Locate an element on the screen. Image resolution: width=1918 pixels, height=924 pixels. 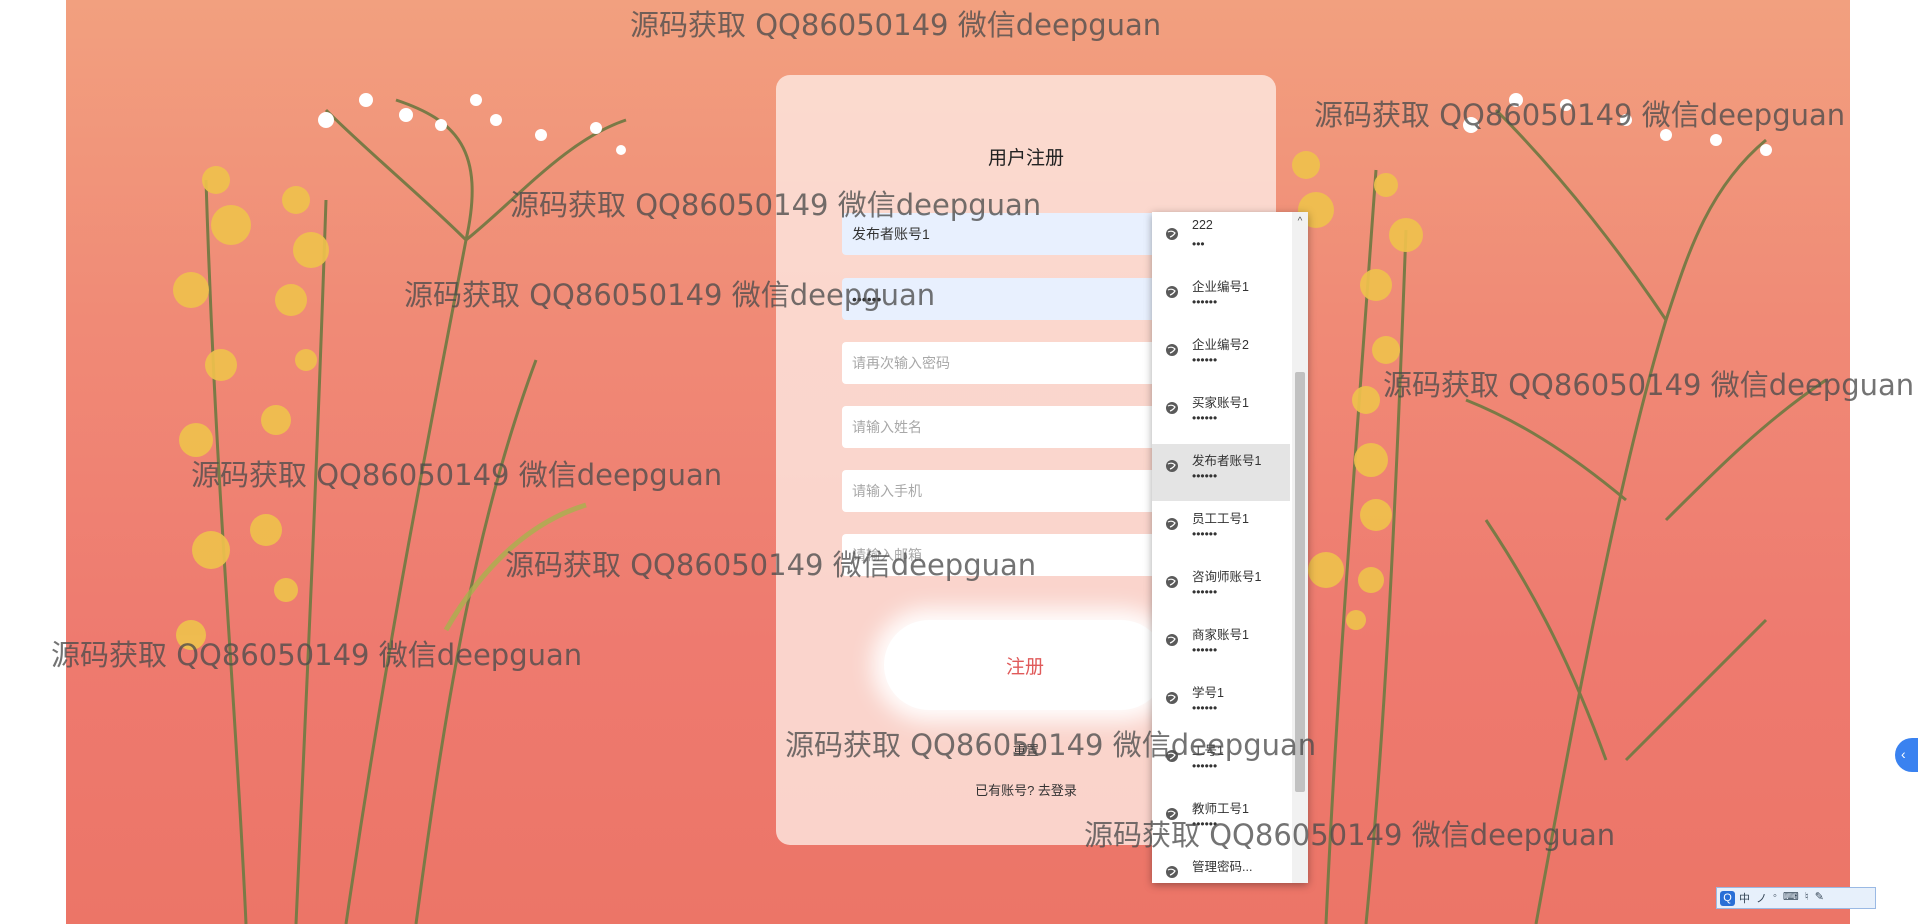
ime-item: ♮ is located at coordinates (1807, 898).